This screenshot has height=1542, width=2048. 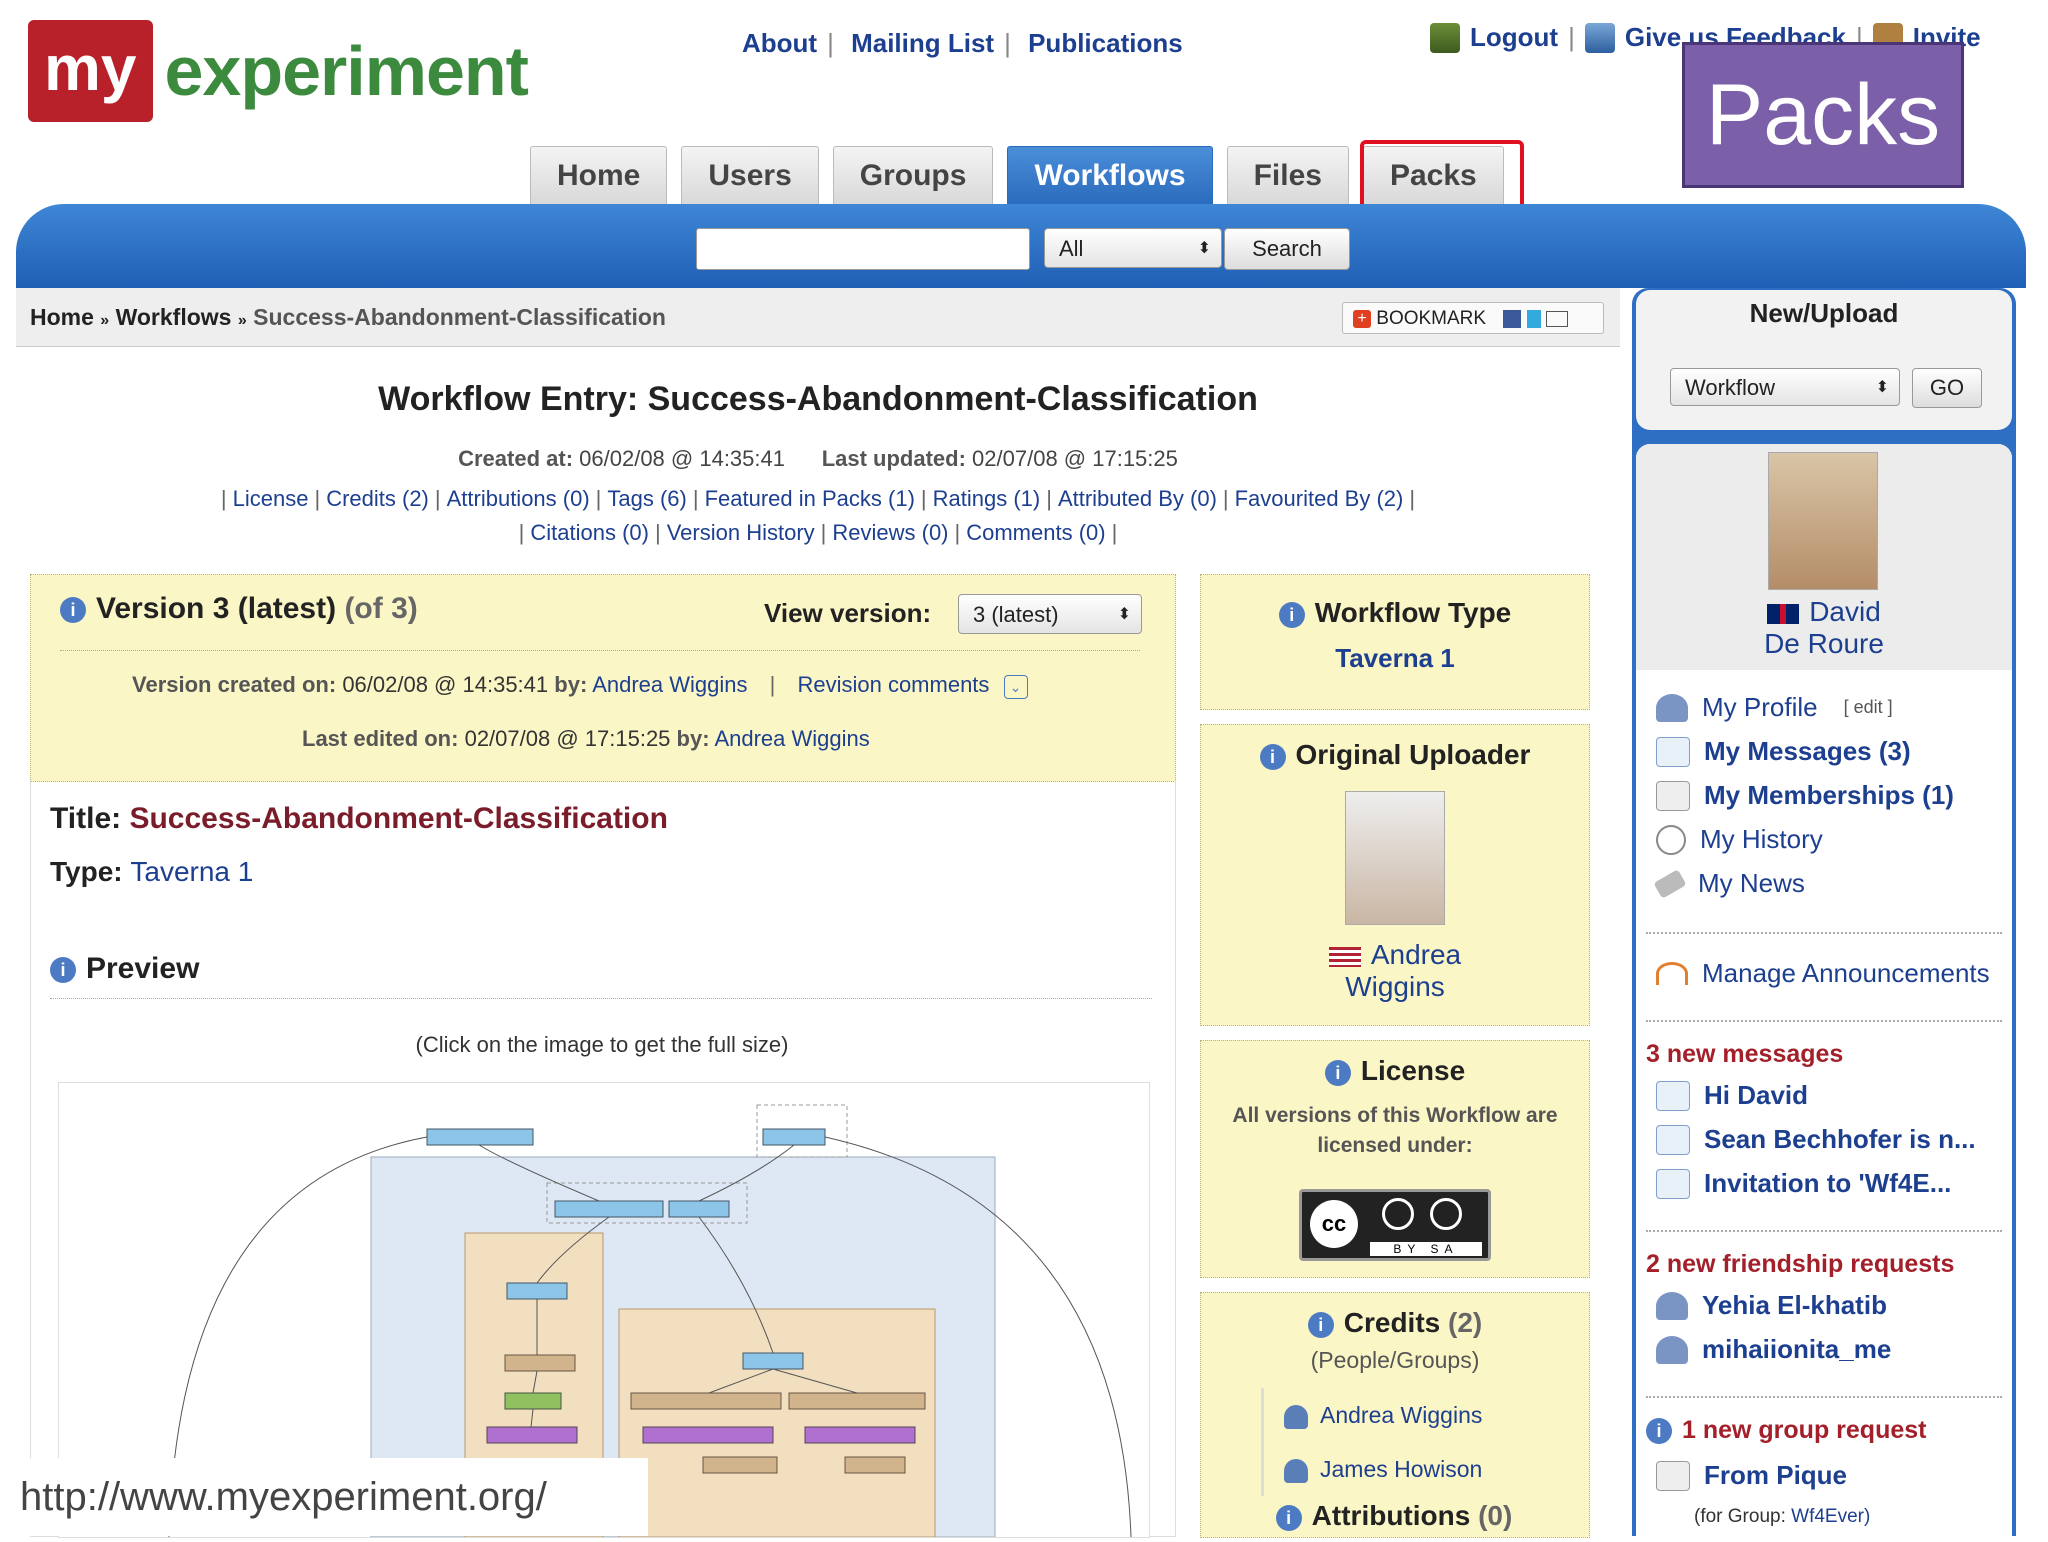 What do you see at coordinates (810, 498) in the screenshot?
I see `featured-in-packs-link: Featured in Packs (1)` at bounding box center [810, 498].